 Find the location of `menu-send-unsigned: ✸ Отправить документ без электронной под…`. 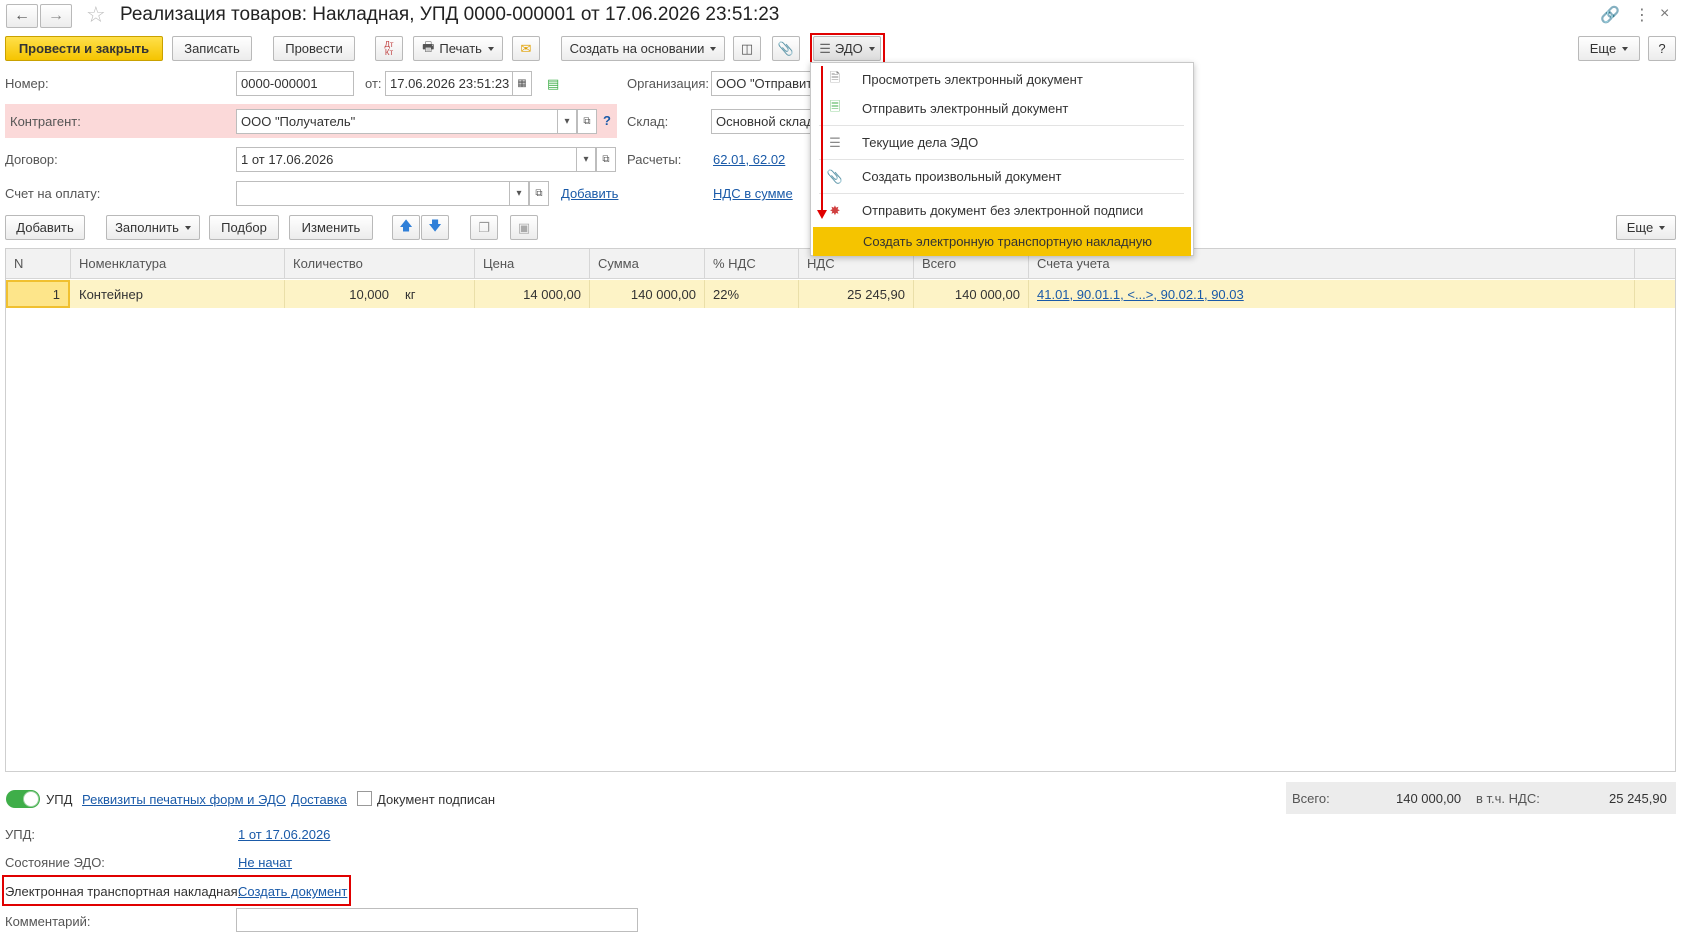

menu-send-unsigned: ✸ Отправить документ без электронной под… is located at coordinates (1002, 210).